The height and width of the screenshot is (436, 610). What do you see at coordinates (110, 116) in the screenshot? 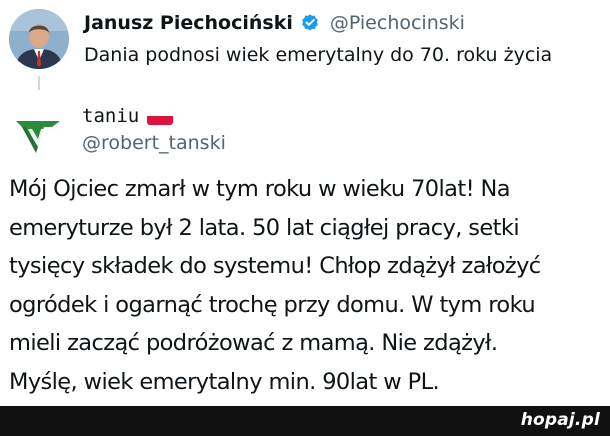
I see `reply-author-name: taniu` at bounding box center [110, 116].